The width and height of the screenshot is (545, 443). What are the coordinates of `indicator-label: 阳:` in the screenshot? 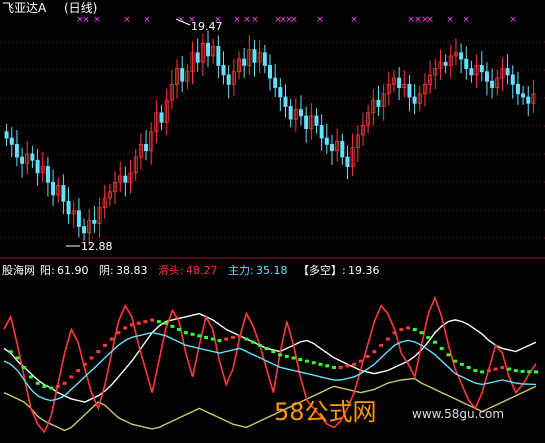 It's located at (47, 270).